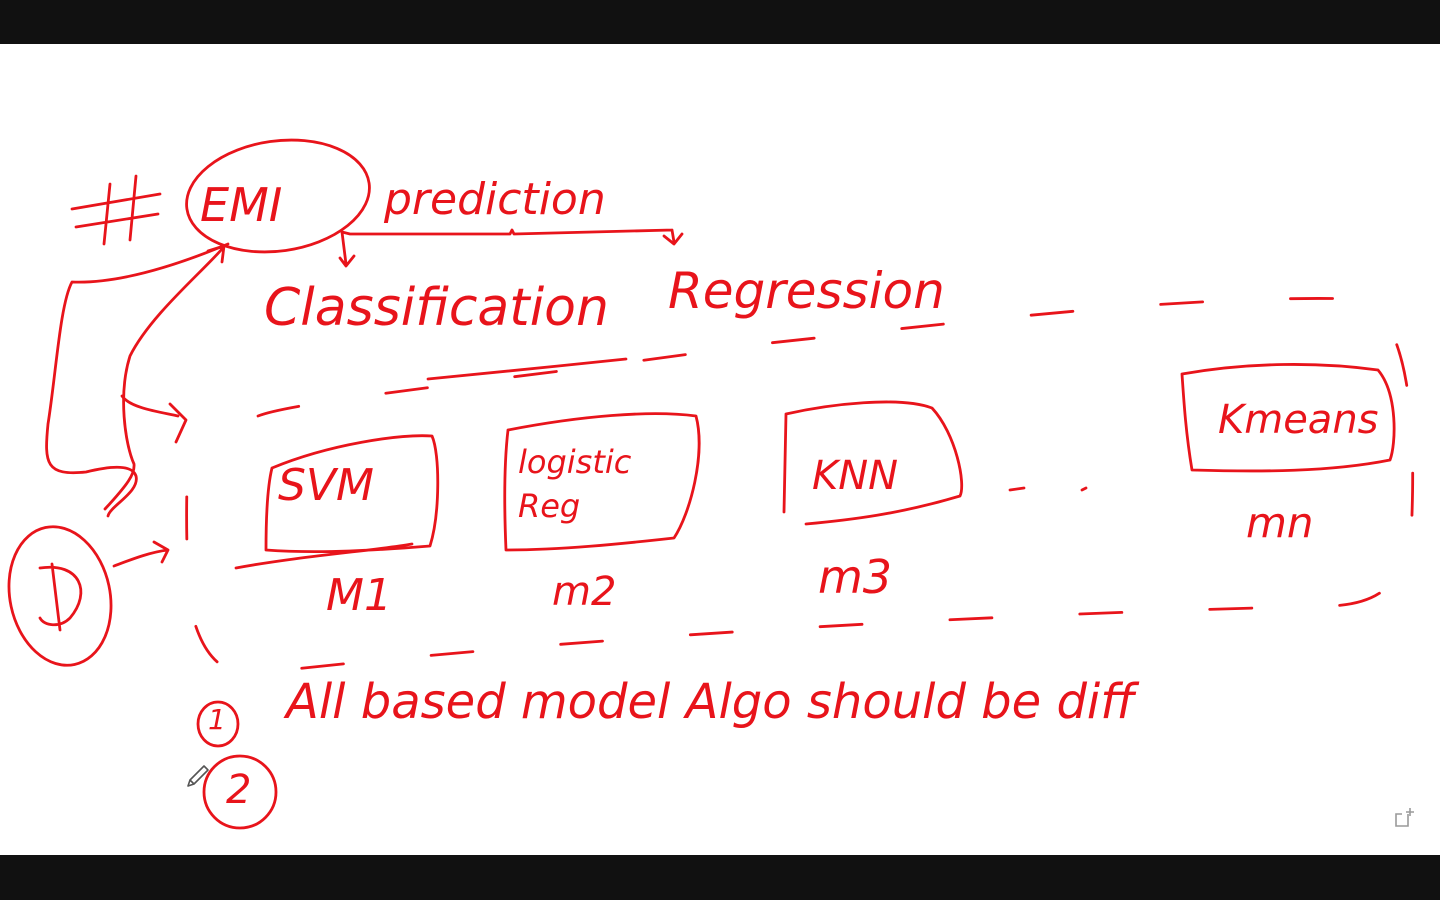  I want to click on emi-to-data-arrow, so click(137, 380).